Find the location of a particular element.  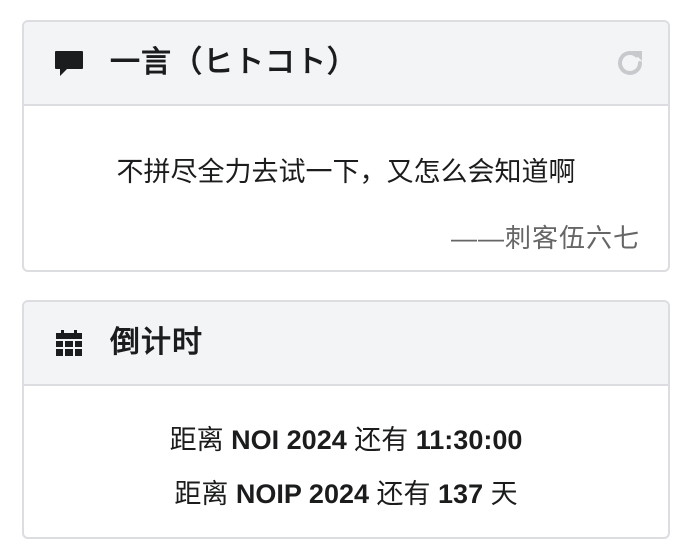

countdown-item: 距离 NOIP 2024 还有 137 天 is located at coordinates (346, 494).